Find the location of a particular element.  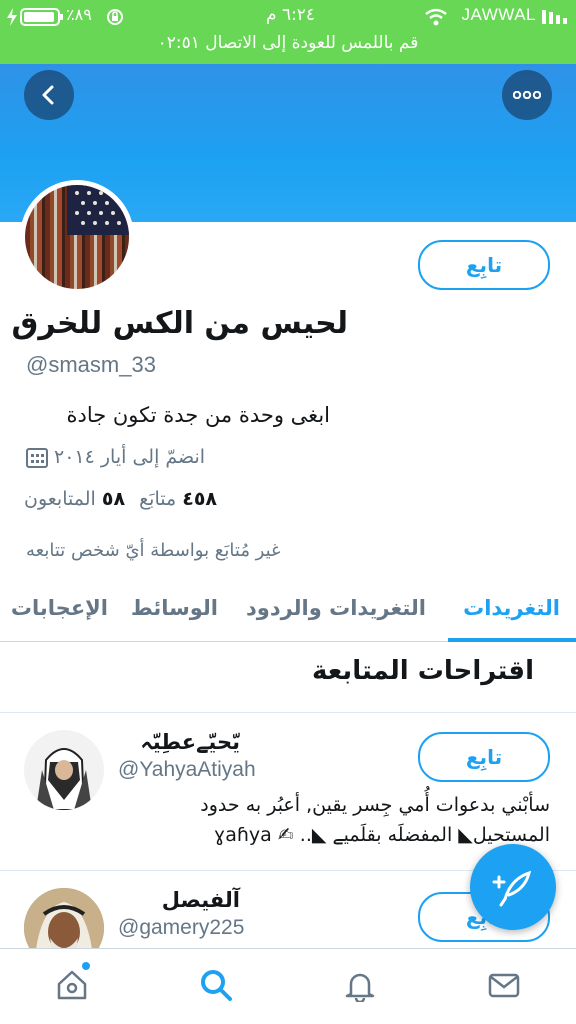

followed-by-note: غير مُتابَع بواسطة أيّ شخص تتابعه is located at coordinates (153, 550).